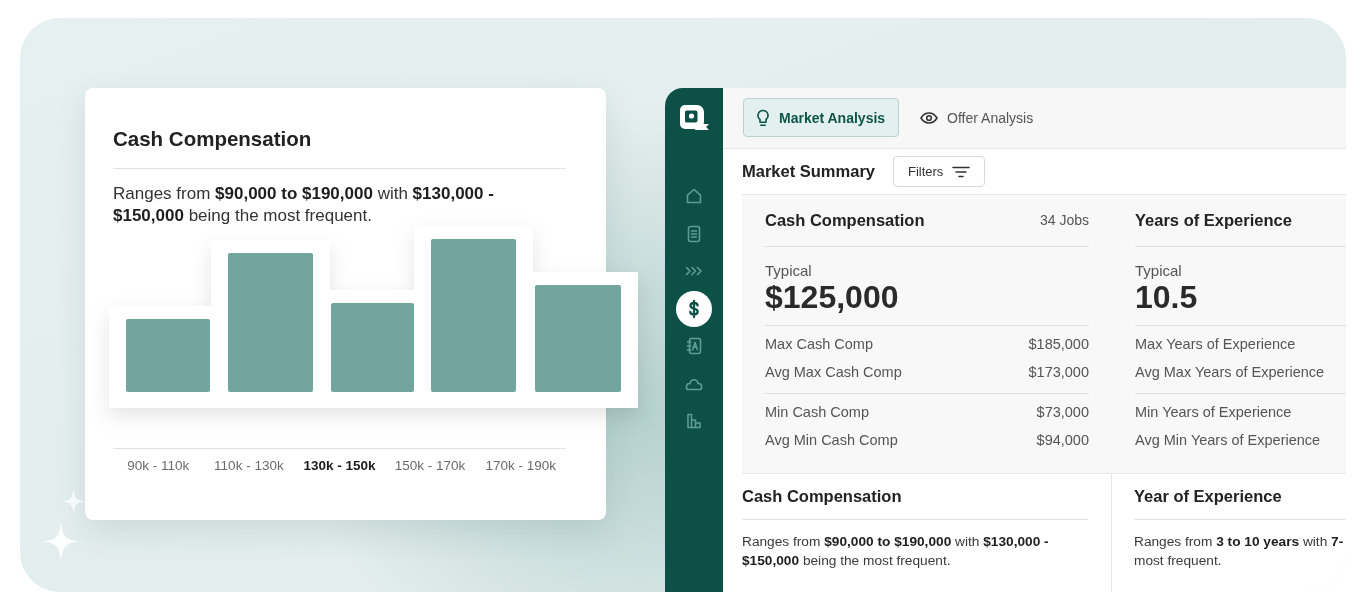 This screenshot has height=610, width=1366. What do you see at coordinates (520, 465) in the screenshot?
I see `axis-label: 170k - 190k` at bounding box center [520, 465].